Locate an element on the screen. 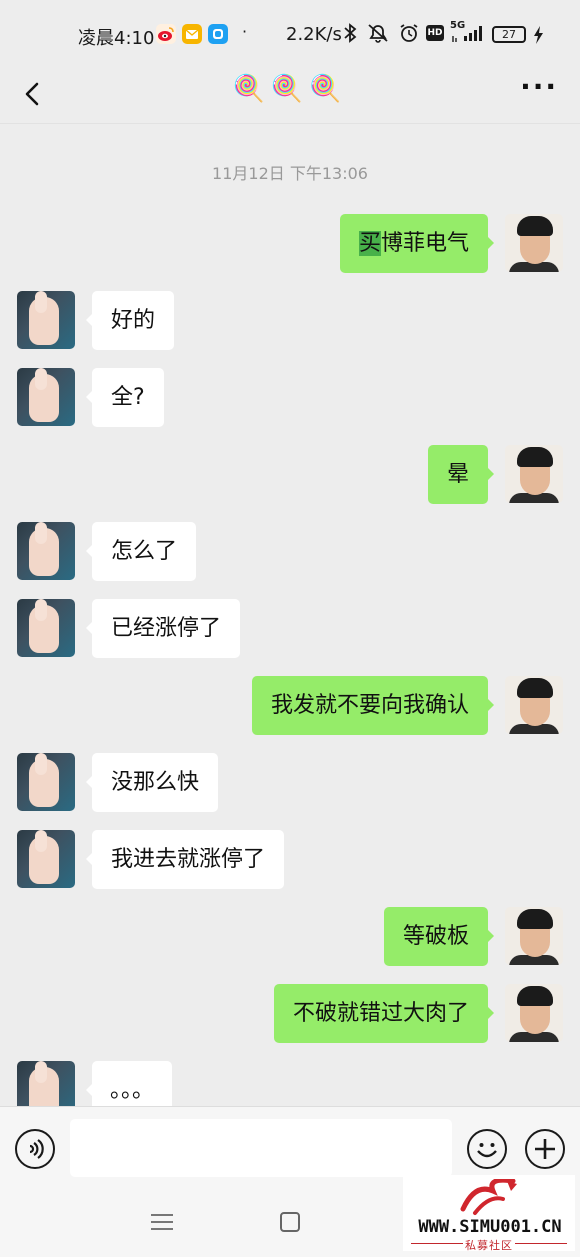  status-bar: 凌晨4:10 · 2.2K/s HD 5G 27 is located at coordinates (290, 32).